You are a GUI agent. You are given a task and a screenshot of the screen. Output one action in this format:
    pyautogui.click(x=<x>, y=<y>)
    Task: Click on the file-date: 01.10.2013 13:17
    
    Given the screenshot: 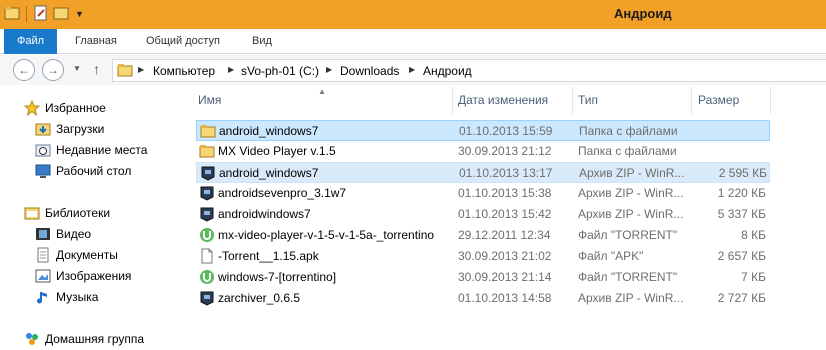 What is the action you would take?
    pyautogui.click(x=506, y=173)
    